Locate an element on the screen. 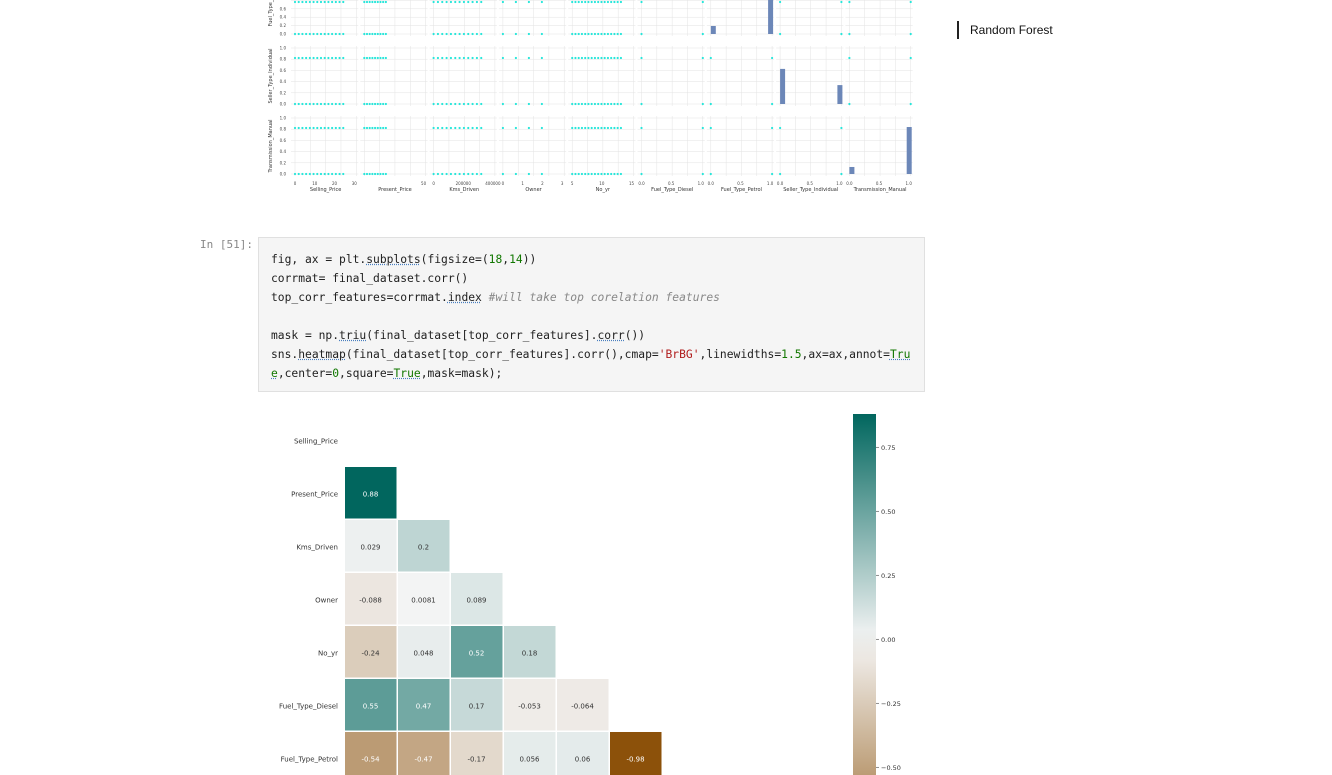 The width and height of the screenshot is (1332, 775). heatmap-row-label: Owner is located at coordinates (326, 601).